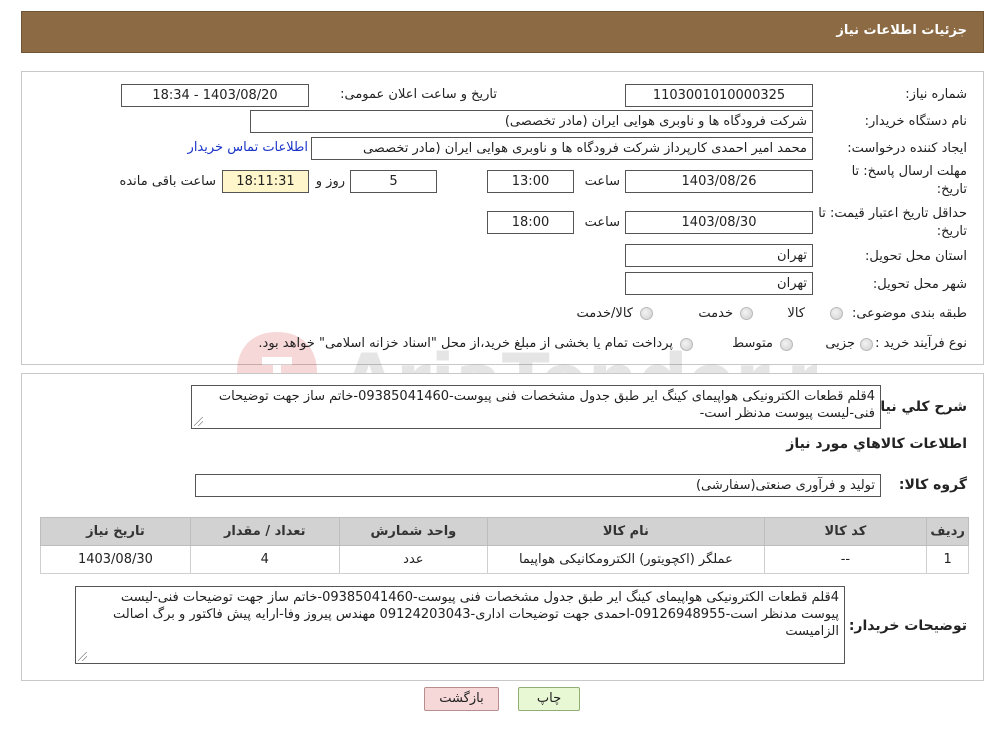 This screenshot has width=985, height=733. Describe the element at coordinates (265, 181) in the screenshot. I see `remaining-time-field: 18:11:31` at that location.